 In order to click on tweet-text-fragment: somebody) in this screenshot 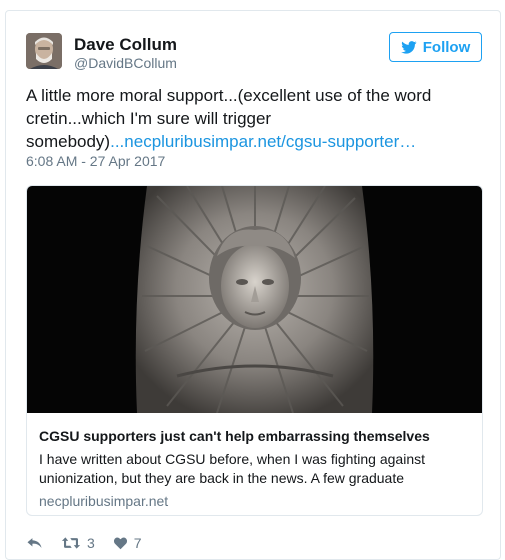, I will do `click(68, 141)`.